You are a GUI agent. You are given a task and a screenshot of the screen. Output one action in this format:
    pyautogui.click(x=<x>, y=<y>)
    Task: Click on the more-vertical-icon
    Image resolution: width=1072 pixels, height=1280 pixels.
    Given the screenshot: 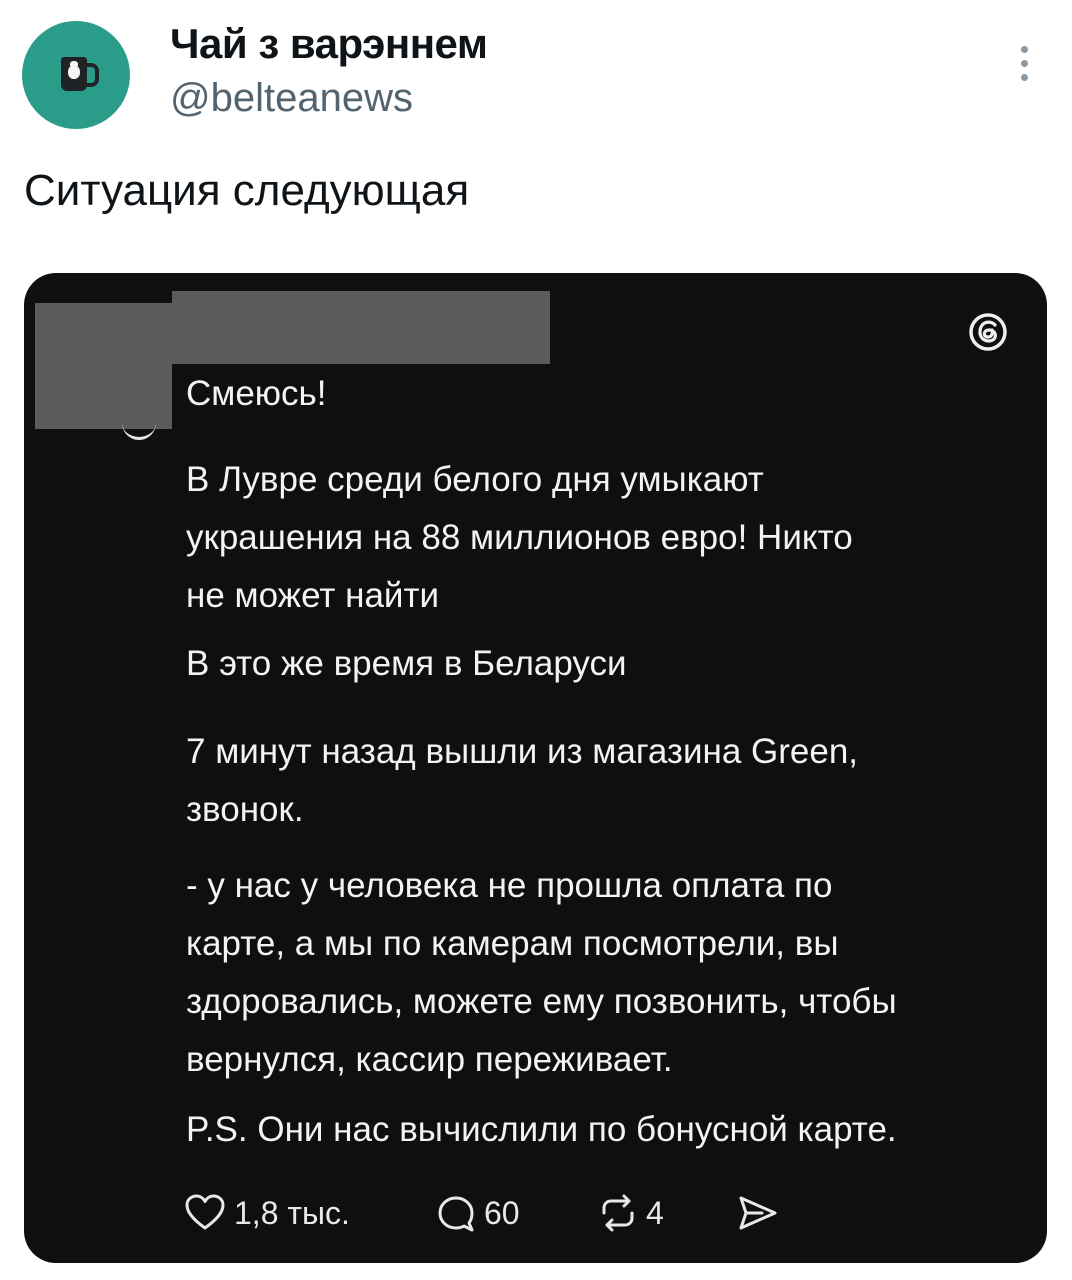 What is the action you would take?
    pyautogui.click(x=1024, y=64)
    